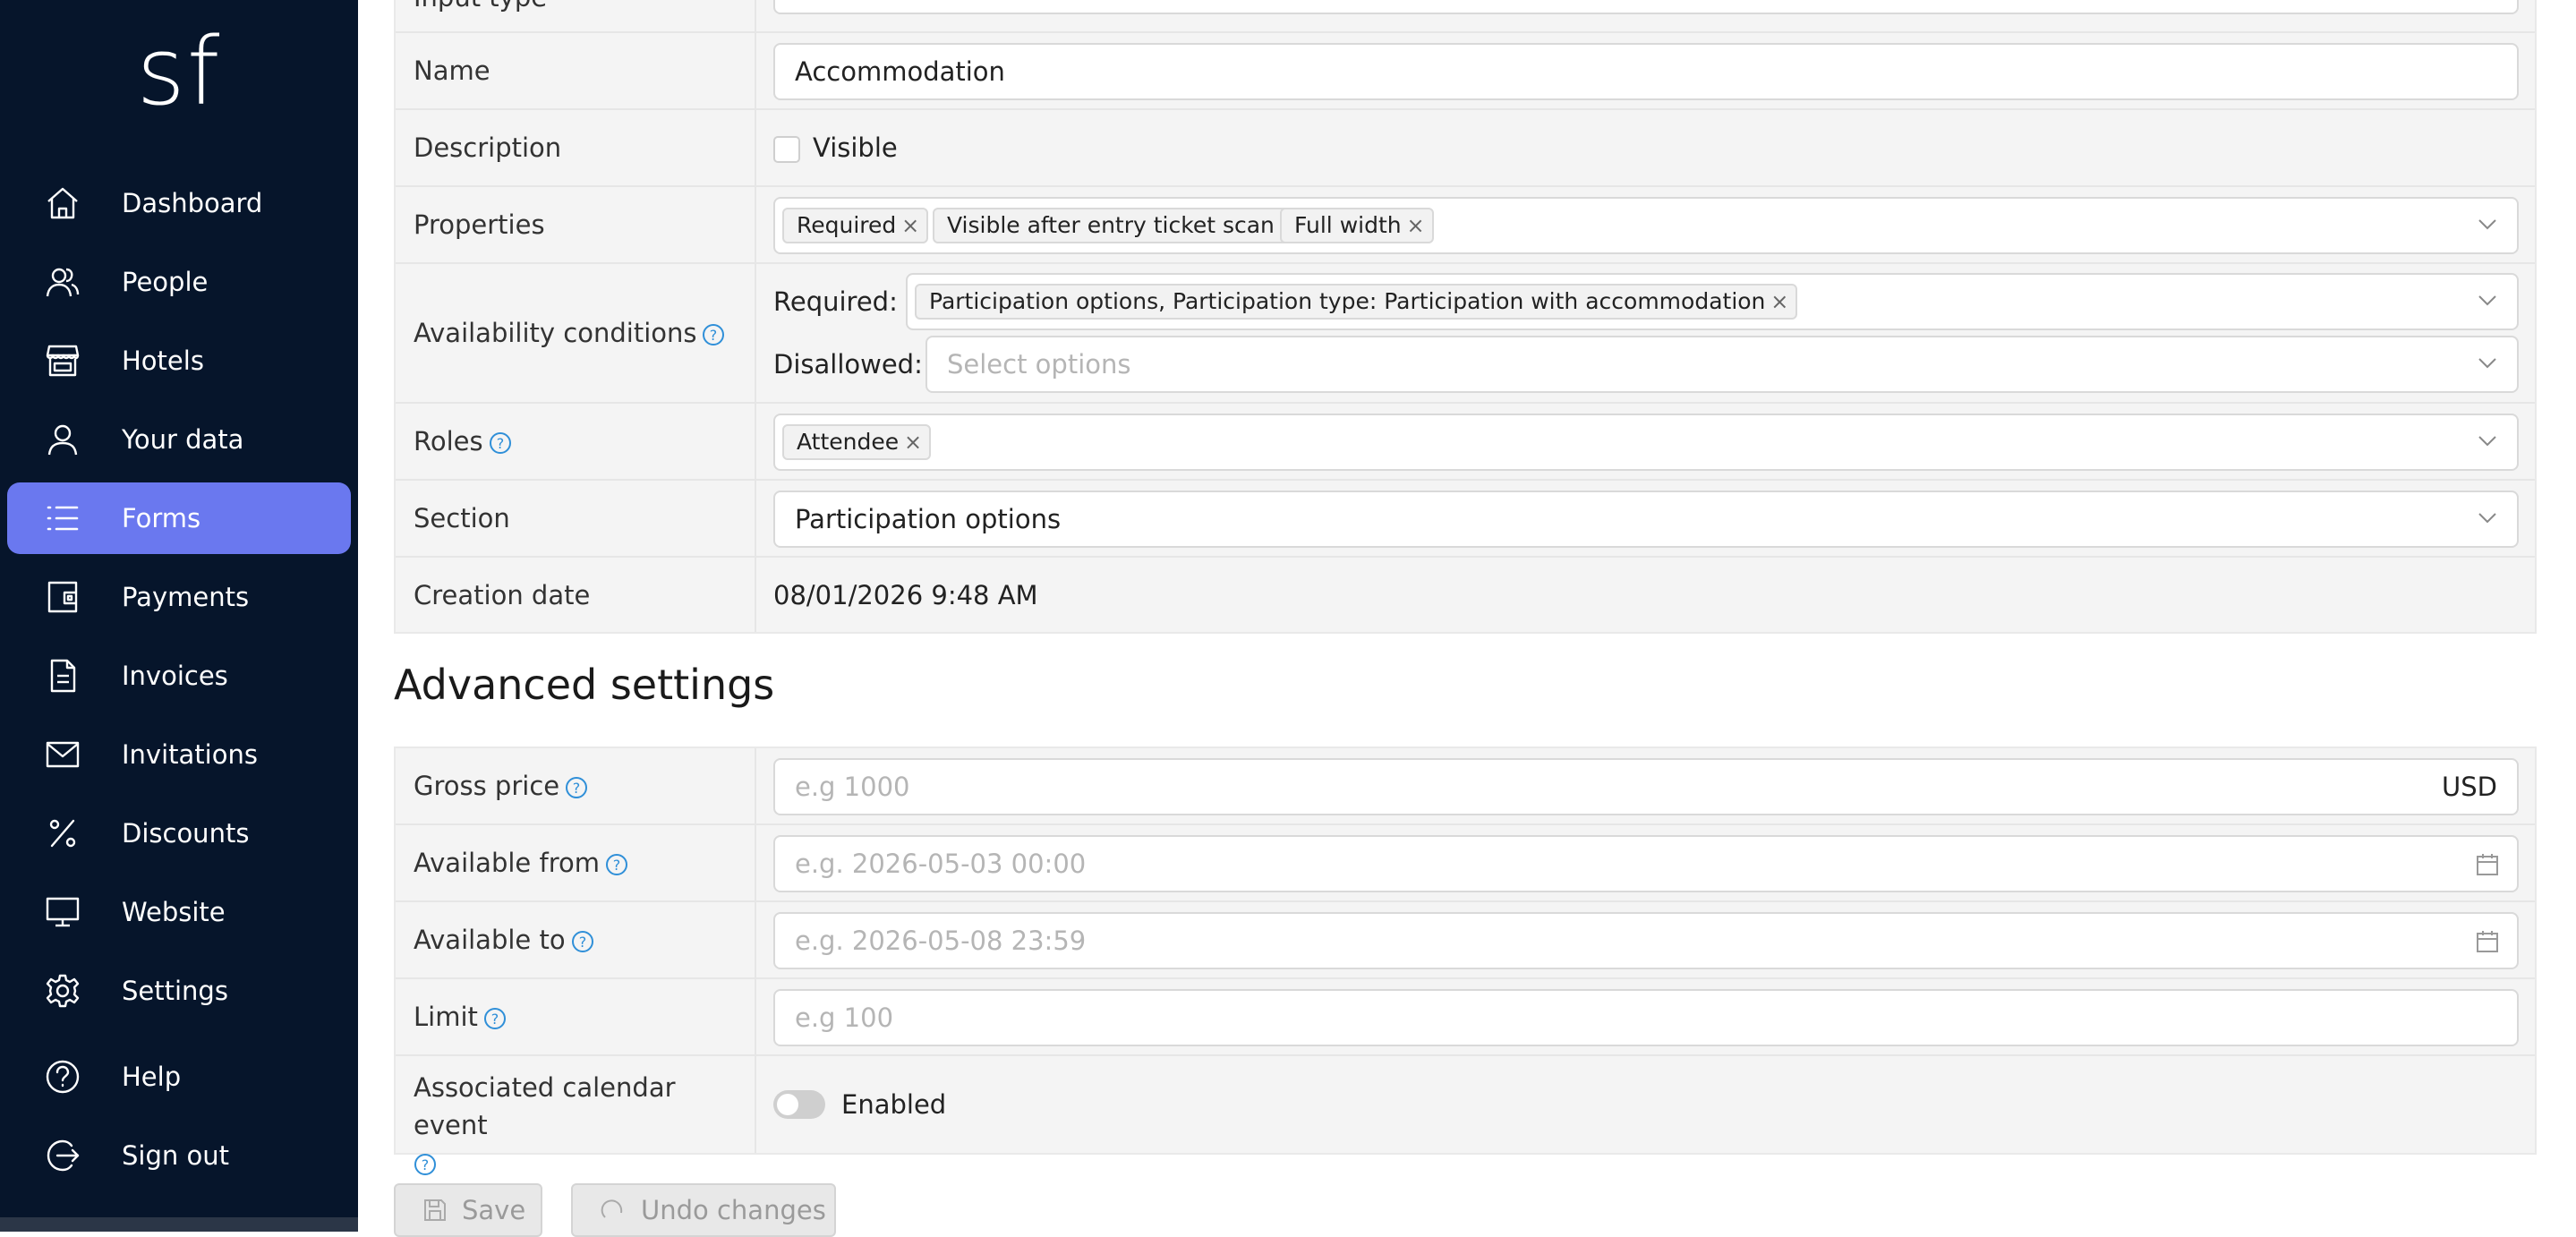 Image resolution: width=2576 pixels, height=1237 pixels. I want to click on available-to-label: Available to?, so click(504, 939).